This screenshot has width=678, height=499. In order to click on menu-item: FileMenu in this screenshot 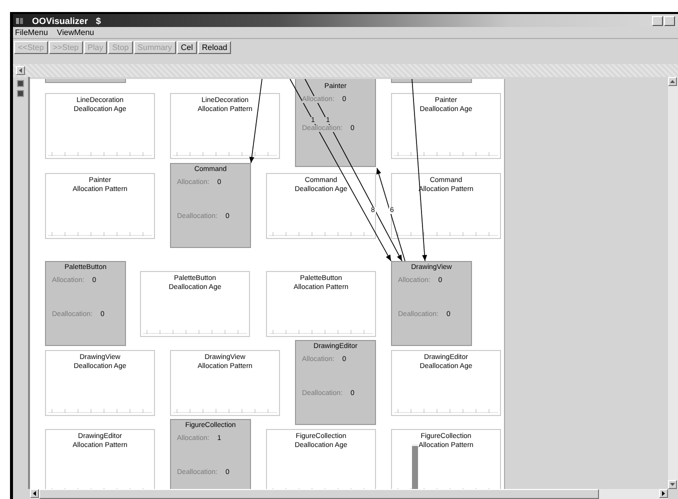, I will do `click(31, 32)`.